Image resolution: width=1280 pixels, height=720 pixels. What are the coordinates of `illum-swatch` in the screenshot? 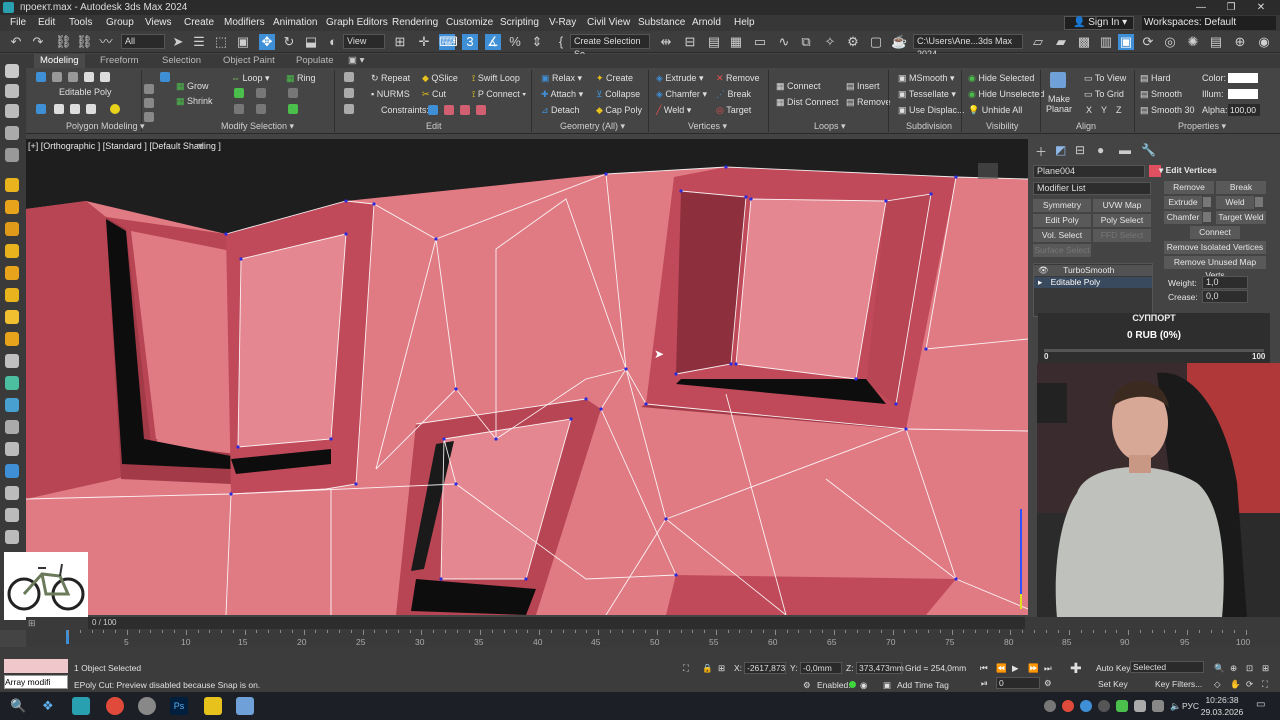 It's located at (1243, 94).